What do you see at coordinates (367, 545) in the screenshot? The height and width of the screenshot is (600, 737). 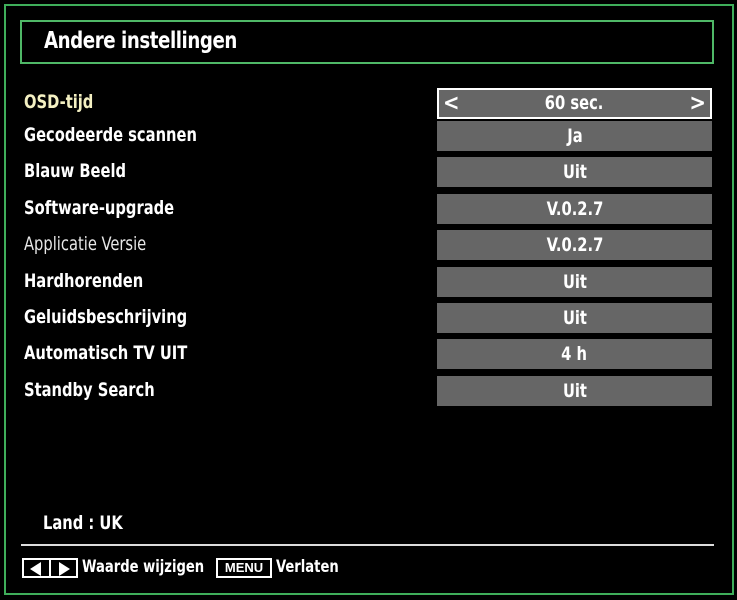 I see `footer-divider` at bounding box center [367, 545].